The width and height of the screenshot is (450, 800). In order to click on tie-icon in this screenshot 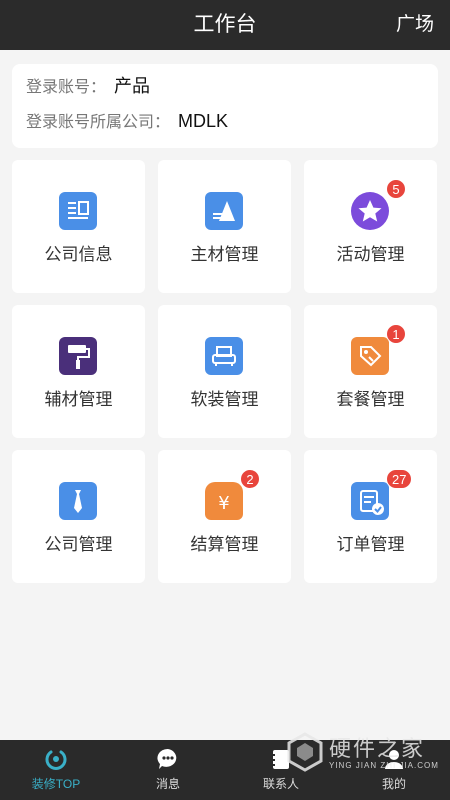, I will do `click(78, 501)`.